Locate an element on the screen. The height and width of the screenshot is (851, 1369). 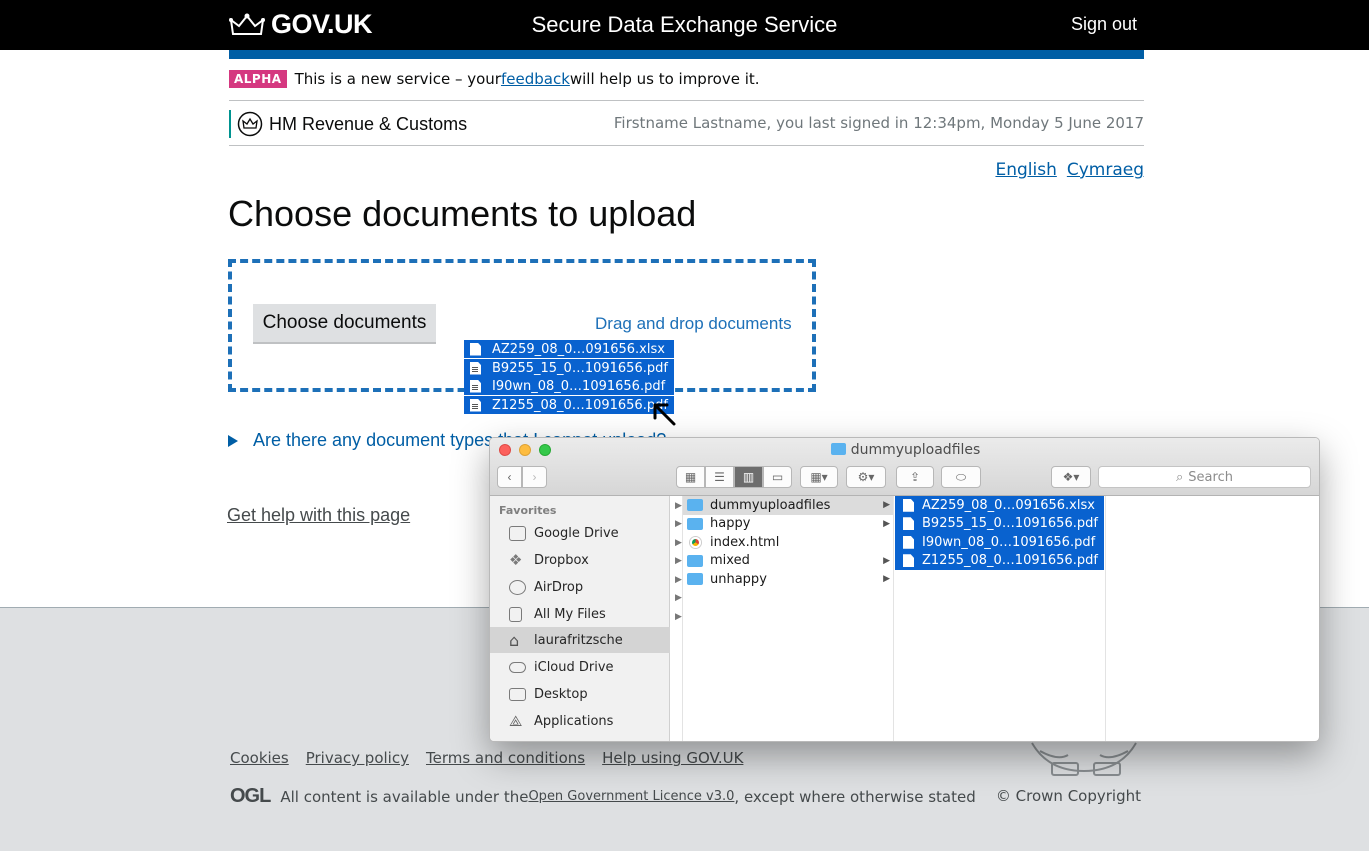
ogl-logo: OGL is located at coordinates (250, 796).